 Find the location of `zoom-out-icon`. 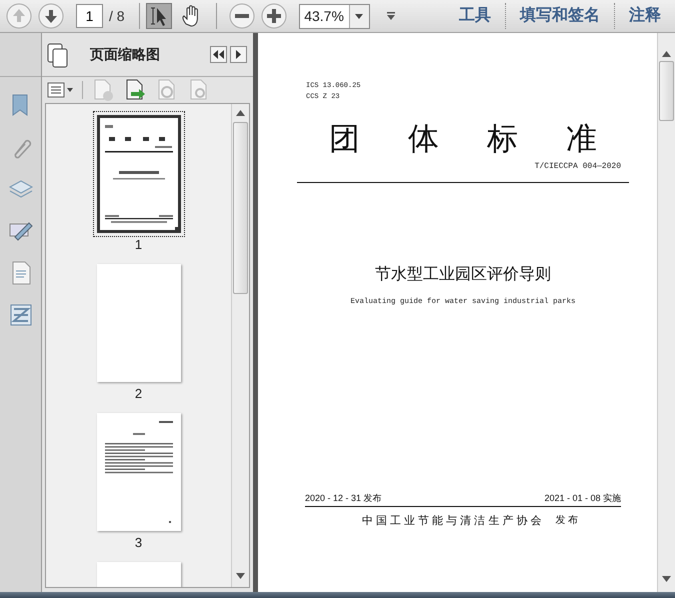

zoom-out-icon is located at coordinates (241, 16).